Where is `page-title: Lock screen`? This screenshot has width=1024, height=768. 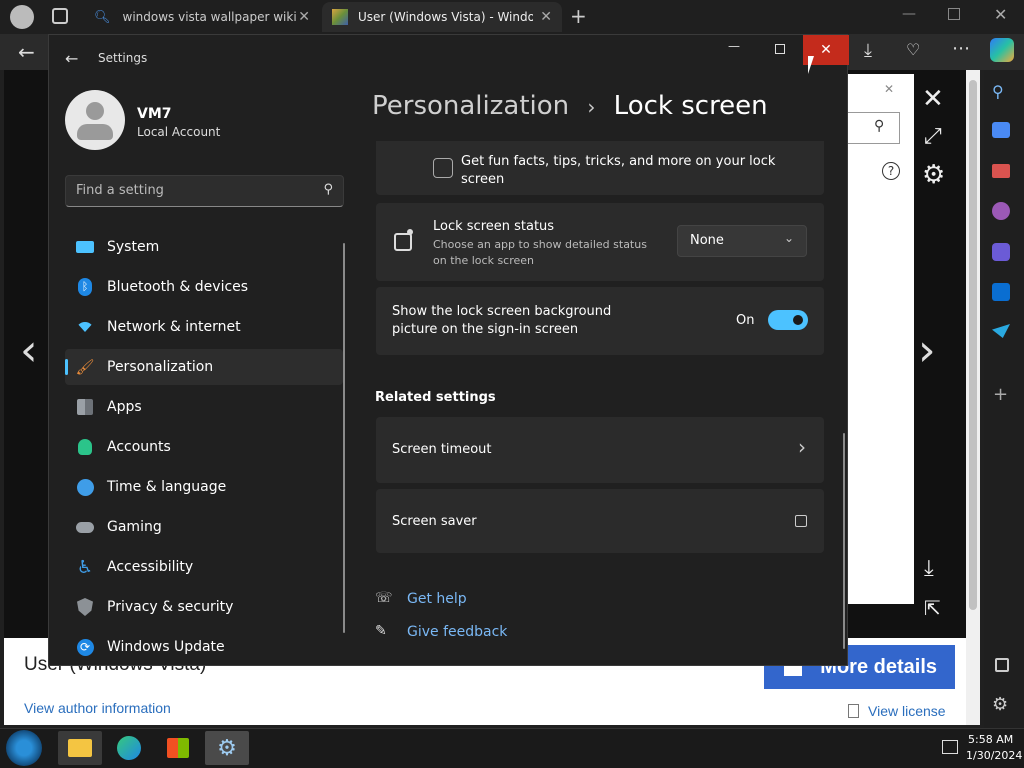
page-title: Lock screen is located at coordinates (690, 106).